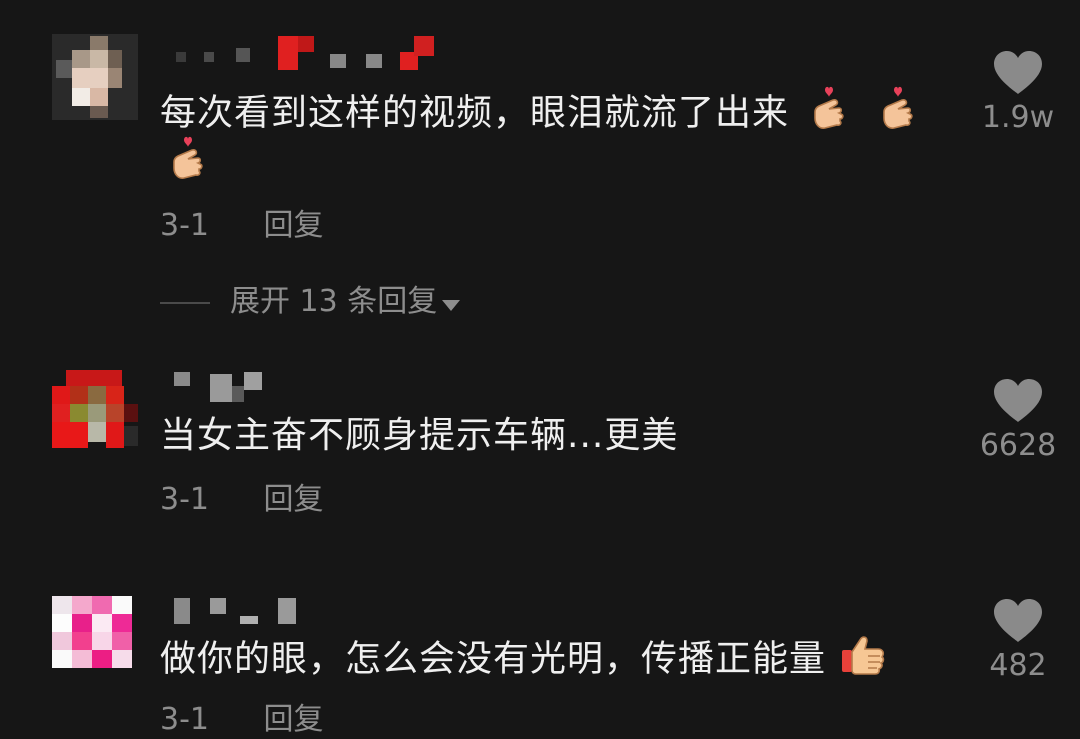 Image resolution: width=1080 pixels, height=739 pixels. Describe the element at coordinates (1018, 665) in the screenshot. I see `like-count: 482` at that location.